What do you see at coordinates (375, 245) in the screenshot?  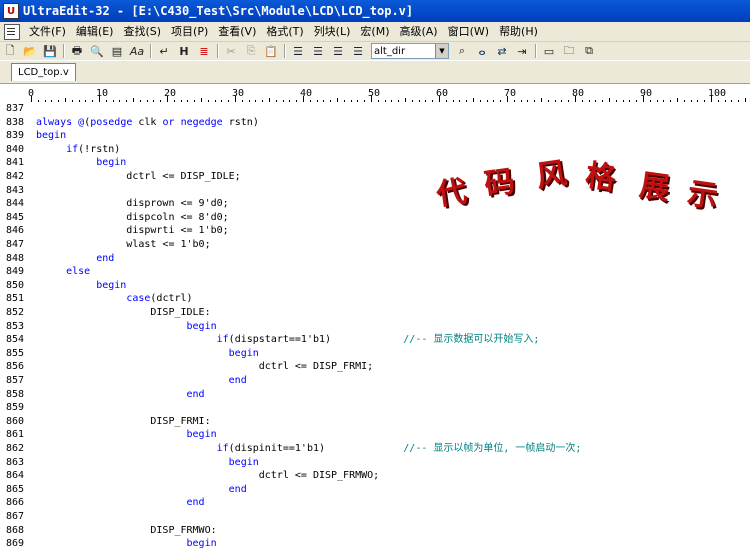 I see `code-line: 847 wlast <= 1'b0;` at bounding box center [375, 245].